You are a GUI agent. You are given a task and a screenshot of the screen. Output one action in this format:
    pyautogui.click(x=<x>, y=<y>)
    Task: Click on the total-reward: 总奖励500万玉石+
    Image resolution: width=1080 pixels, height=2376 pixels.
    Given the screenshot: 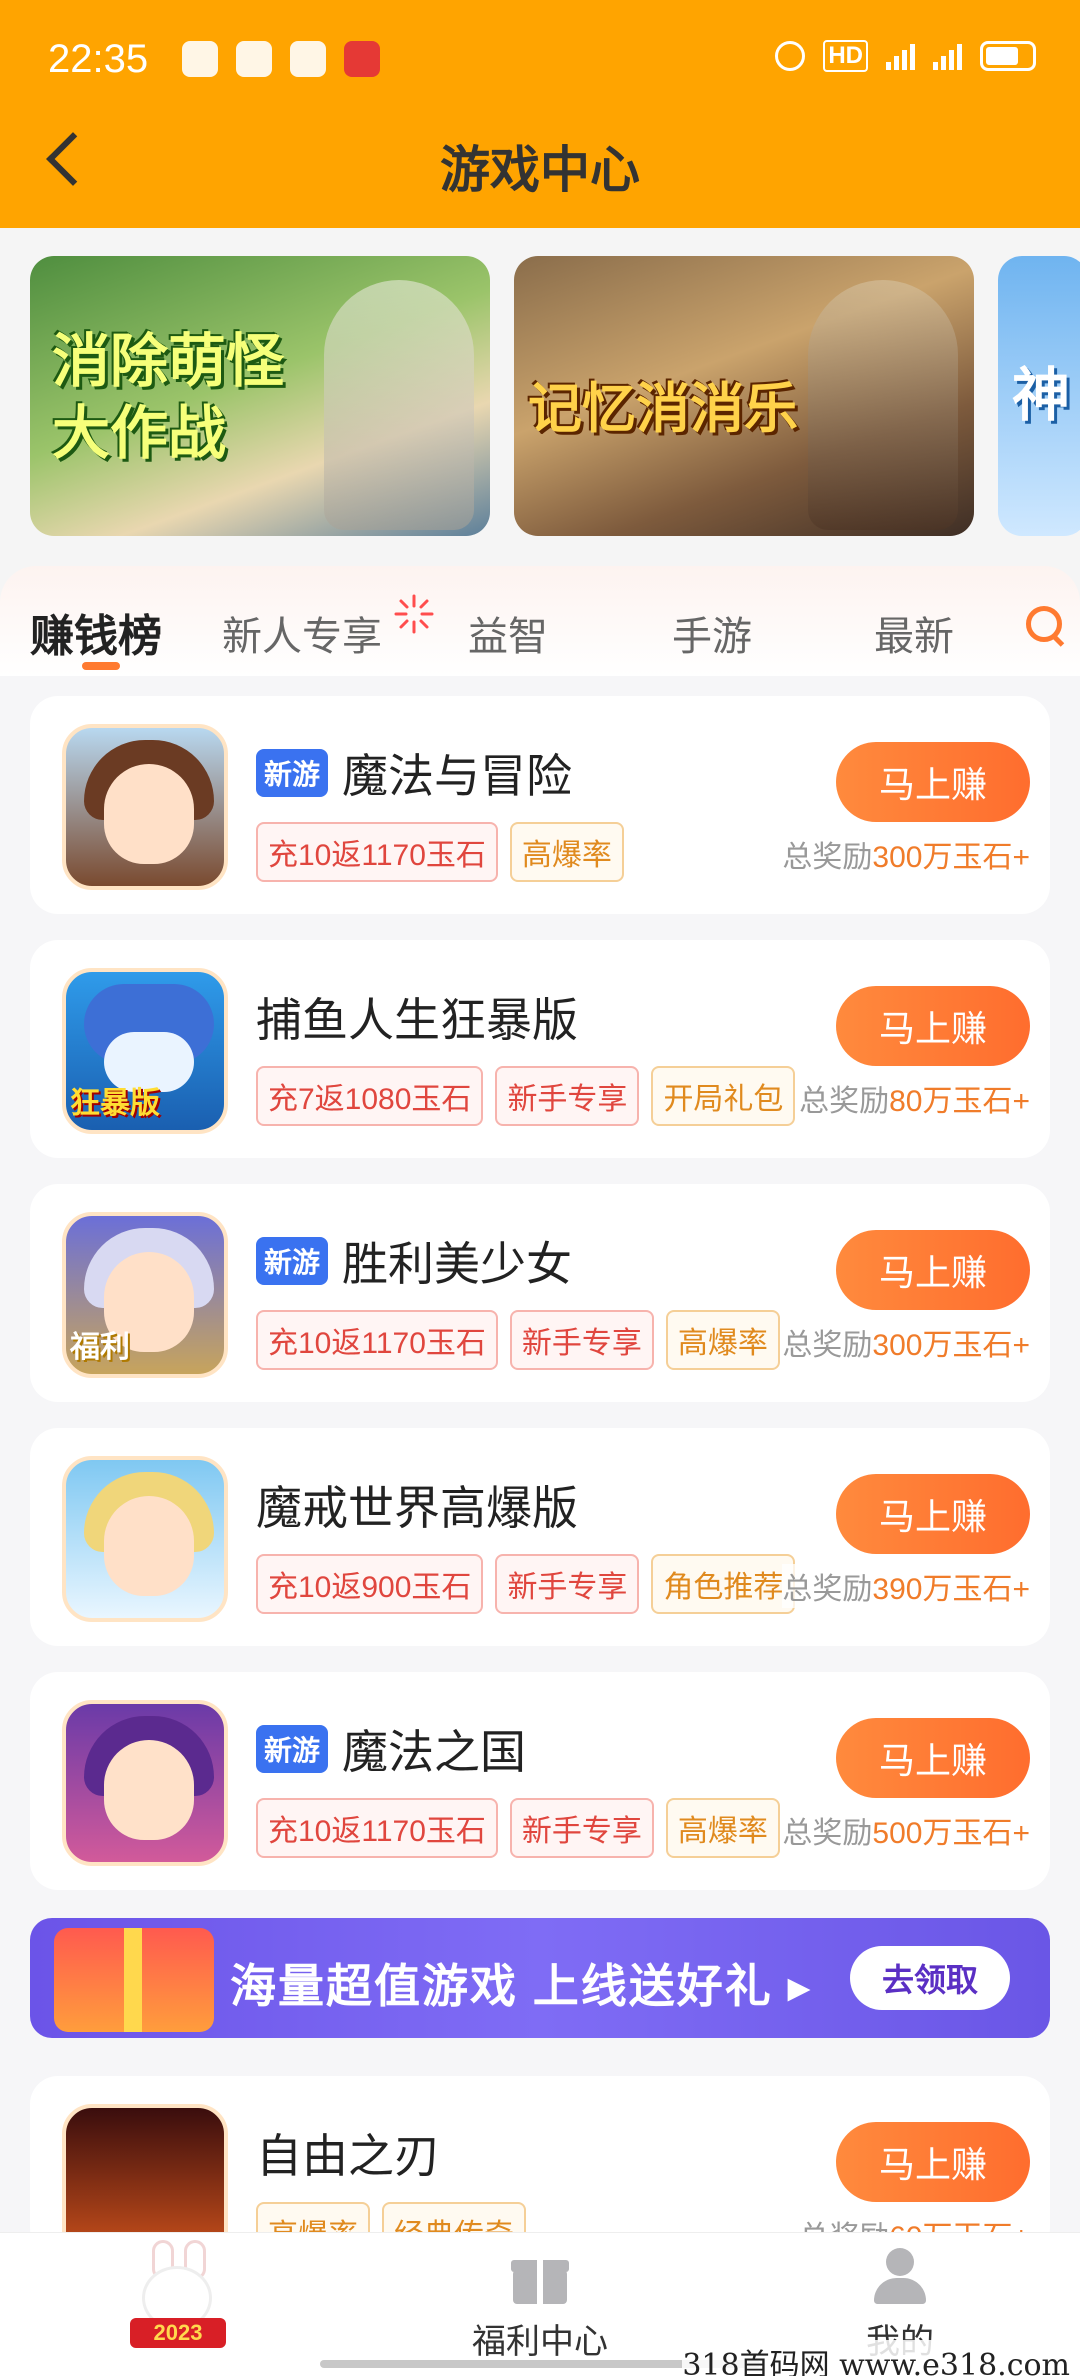 What is the action you would take?
    pyautogui.click(x=906, y=1830)
    